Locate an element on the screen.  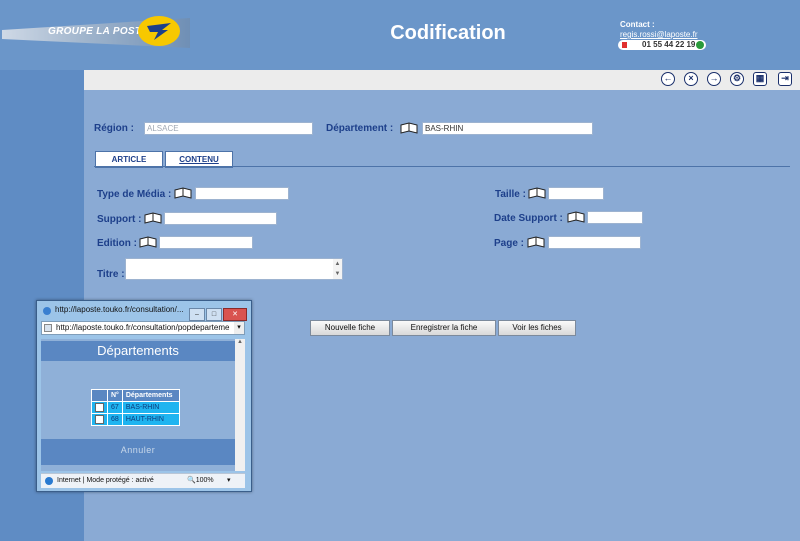
table-row: 67 BAS-RHIN is located at coordinates (135, 407).